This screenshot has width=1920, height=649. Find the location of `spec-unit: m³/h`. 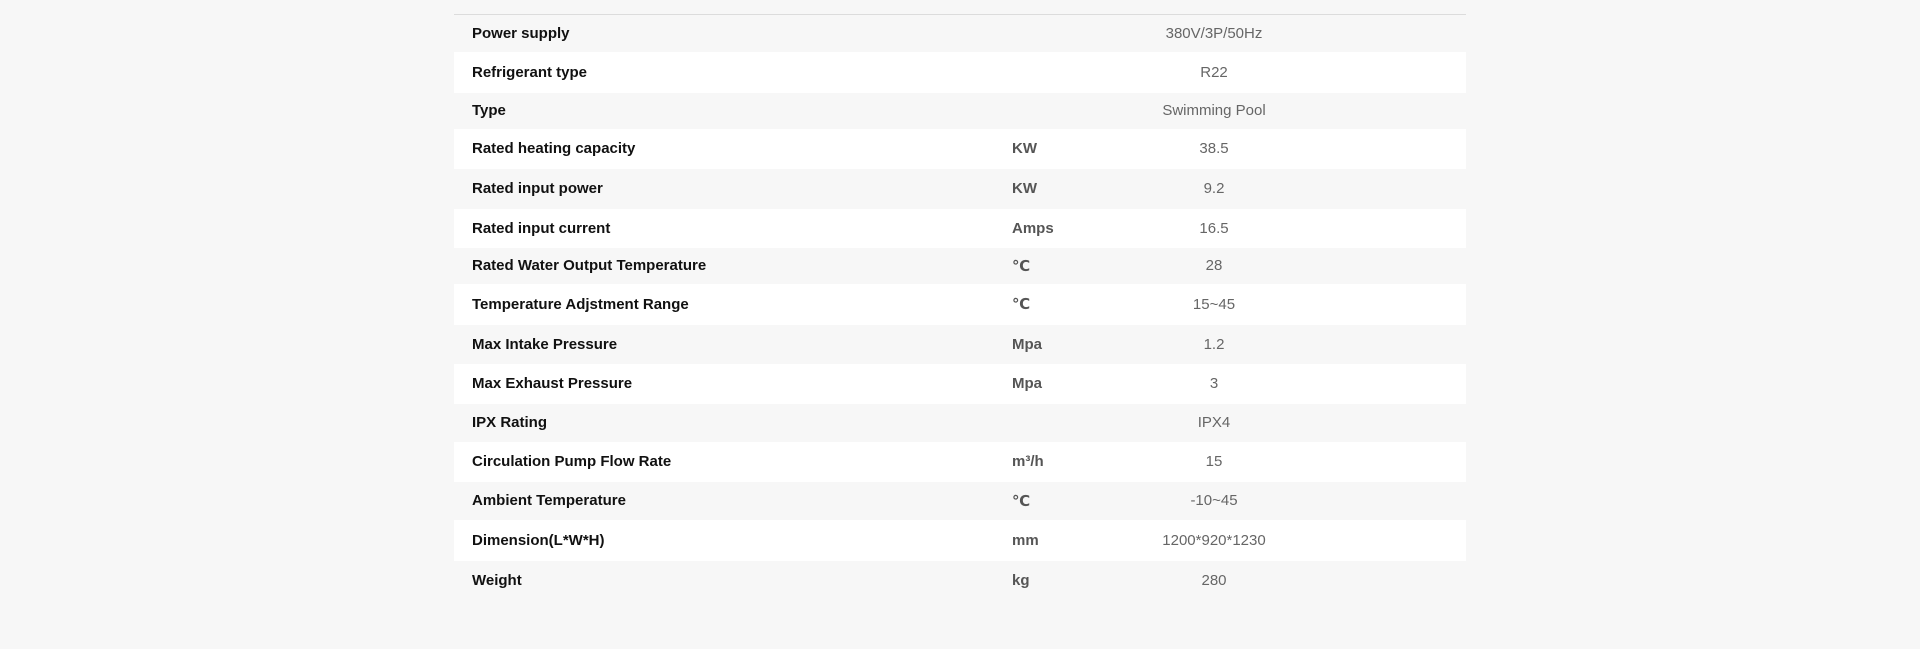

spec-unit: m³/h is located at coordinates (1082, 461).